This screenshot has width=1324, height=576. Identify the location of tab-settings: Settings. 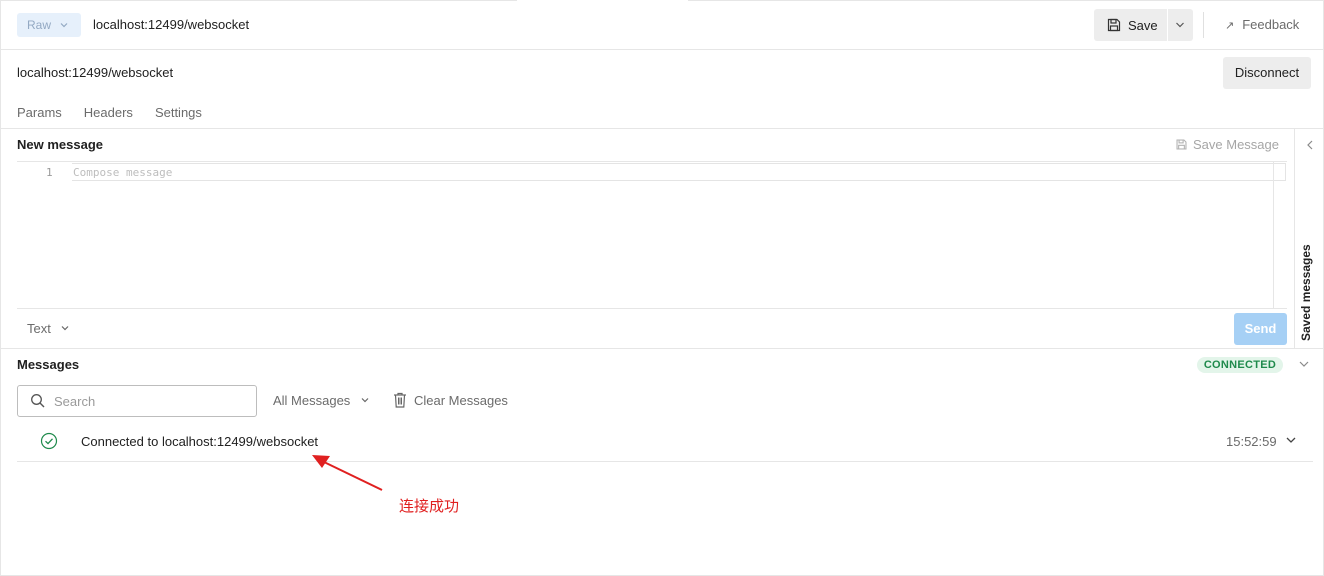
(178, 112).